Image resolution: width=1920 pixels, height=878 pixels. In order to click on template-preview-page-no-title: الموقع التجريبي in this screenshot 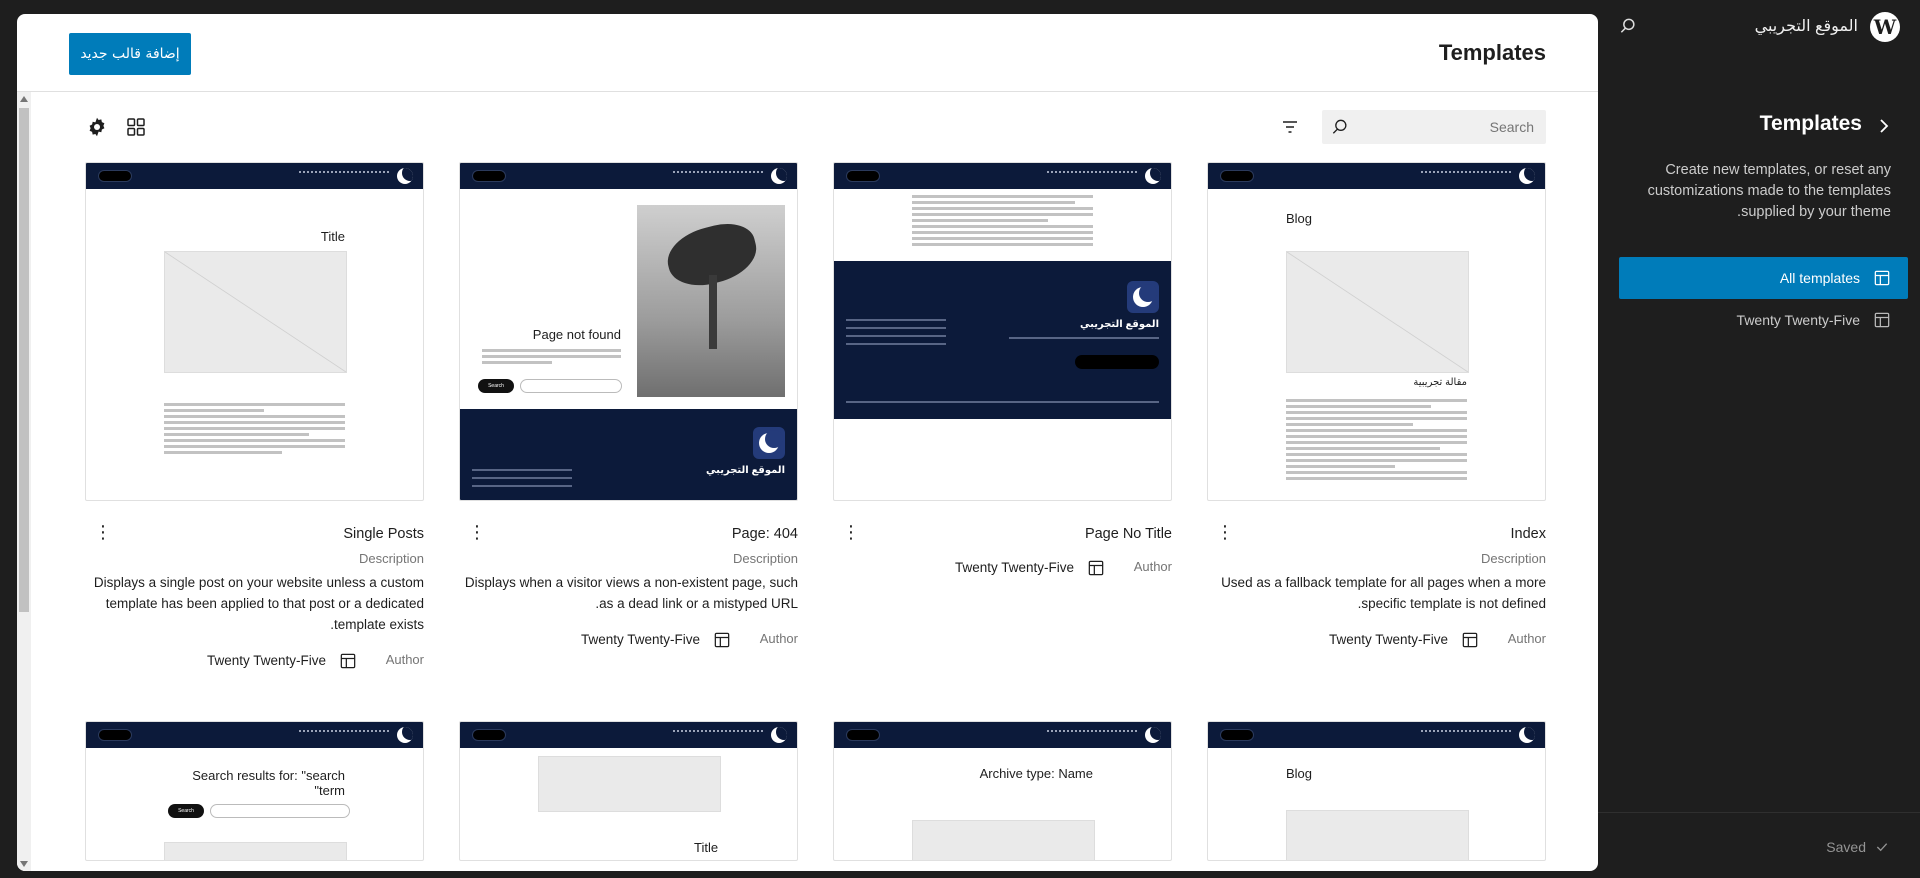, I will do `click(1002, 331)`.